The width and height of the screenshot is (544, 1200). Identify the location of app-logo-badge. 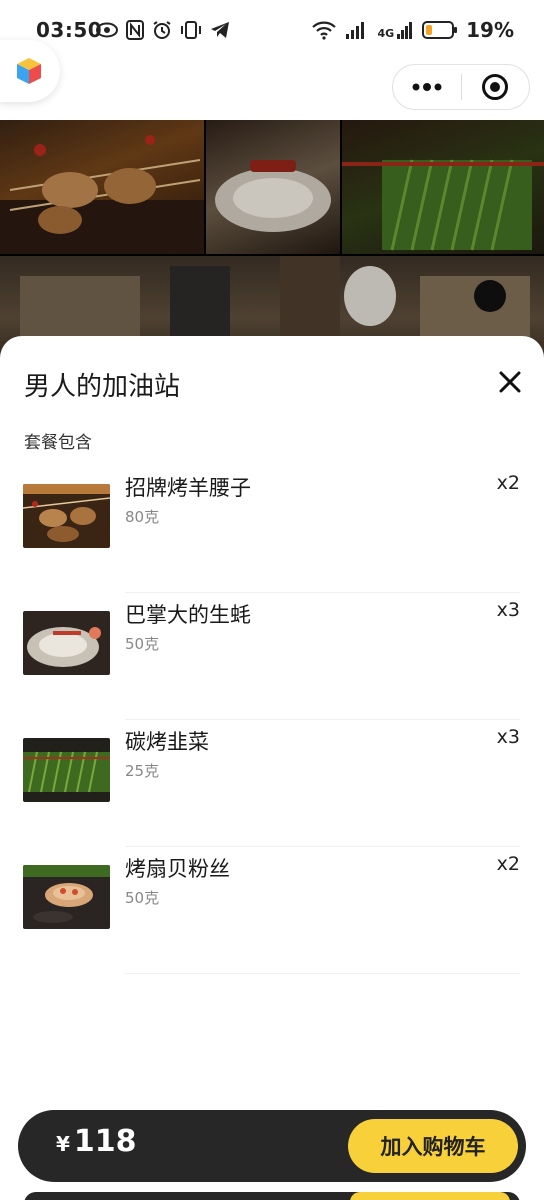
(30, 71).